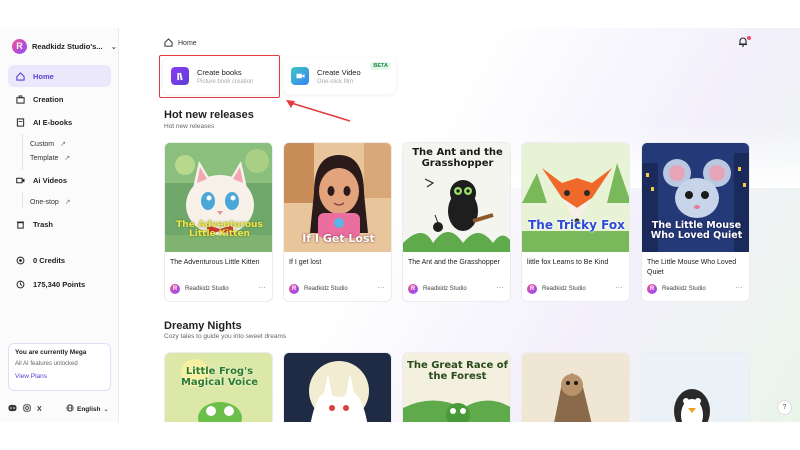 The image size is (800, 450). What do you see at coordinates (70, 409) in the screenshot?
I see `globe-icon` at bounding box center [70, 409].